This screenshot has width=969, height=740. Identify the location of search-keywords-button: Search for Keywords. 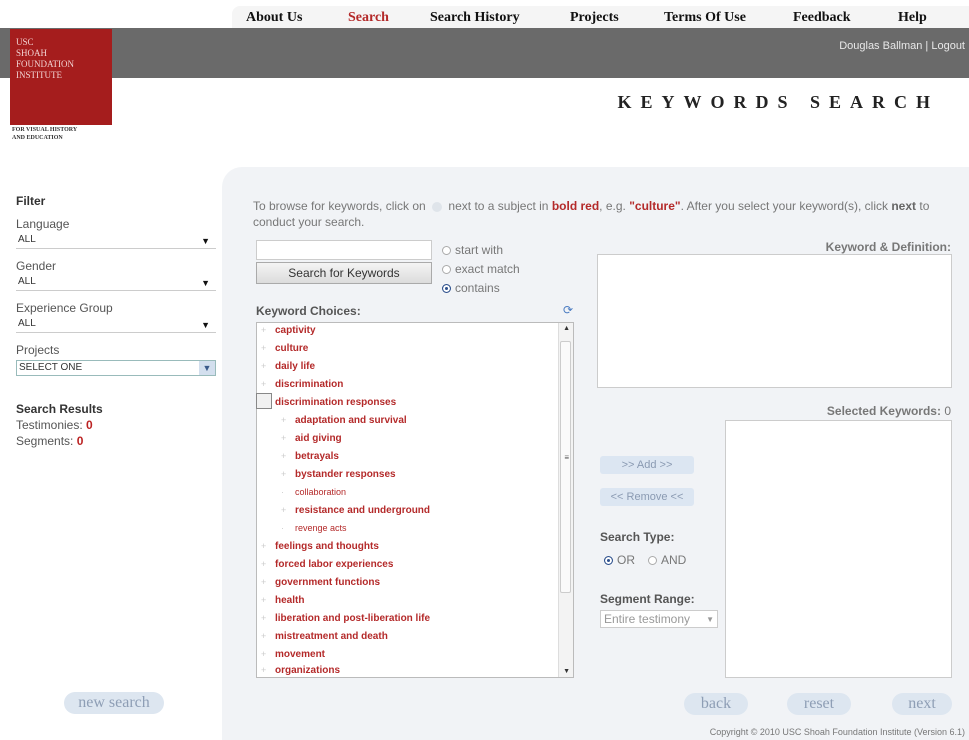
(344, 273).